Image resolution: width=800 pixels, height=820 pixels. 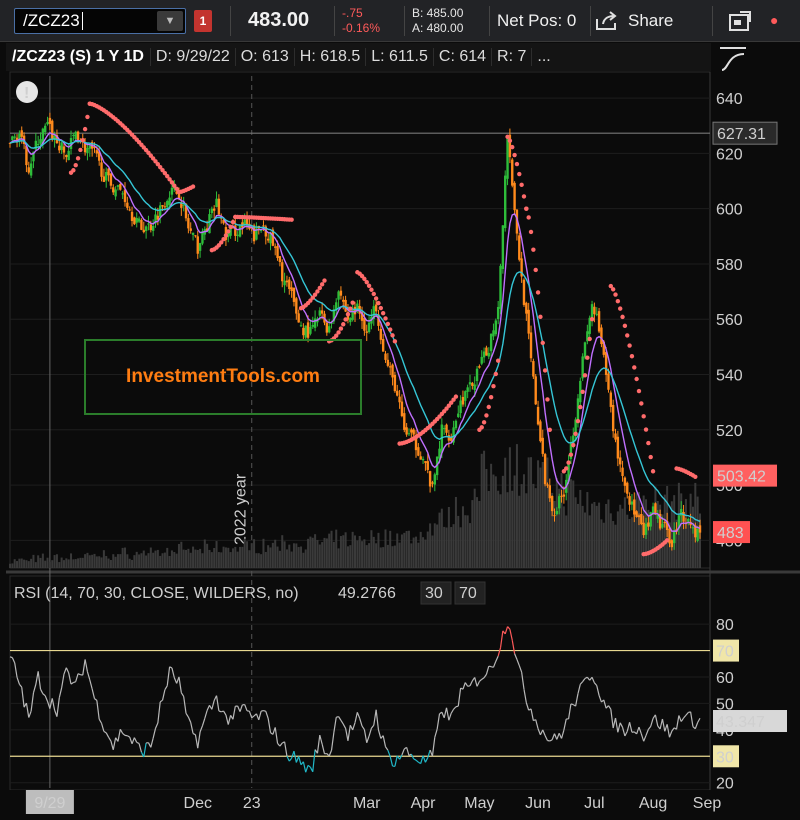 I want to click on price-tick-label: 580, so click(x=729, y=265).